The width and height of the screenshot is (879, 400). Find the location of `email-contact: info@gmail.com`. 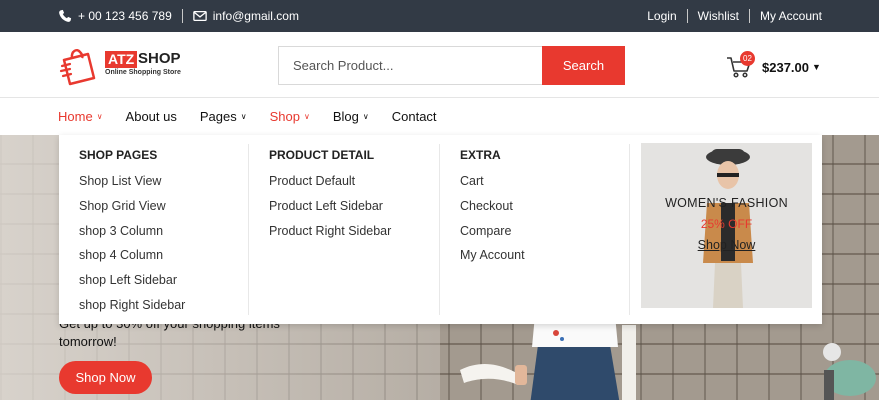

email-contact: info@gmail.com is located at coordinates (245, 16).